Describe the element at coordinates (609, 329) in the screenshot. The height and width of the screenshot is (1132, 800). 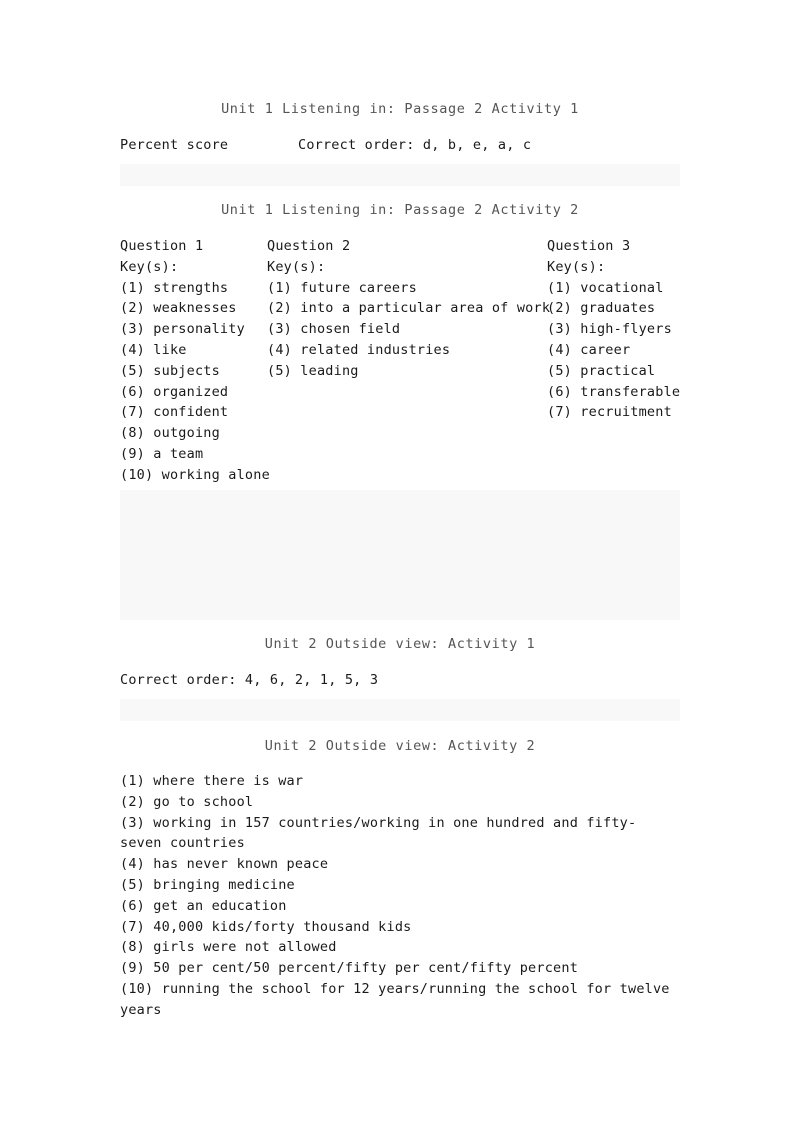
I see `list-item: (3) high-flyers` at that location.